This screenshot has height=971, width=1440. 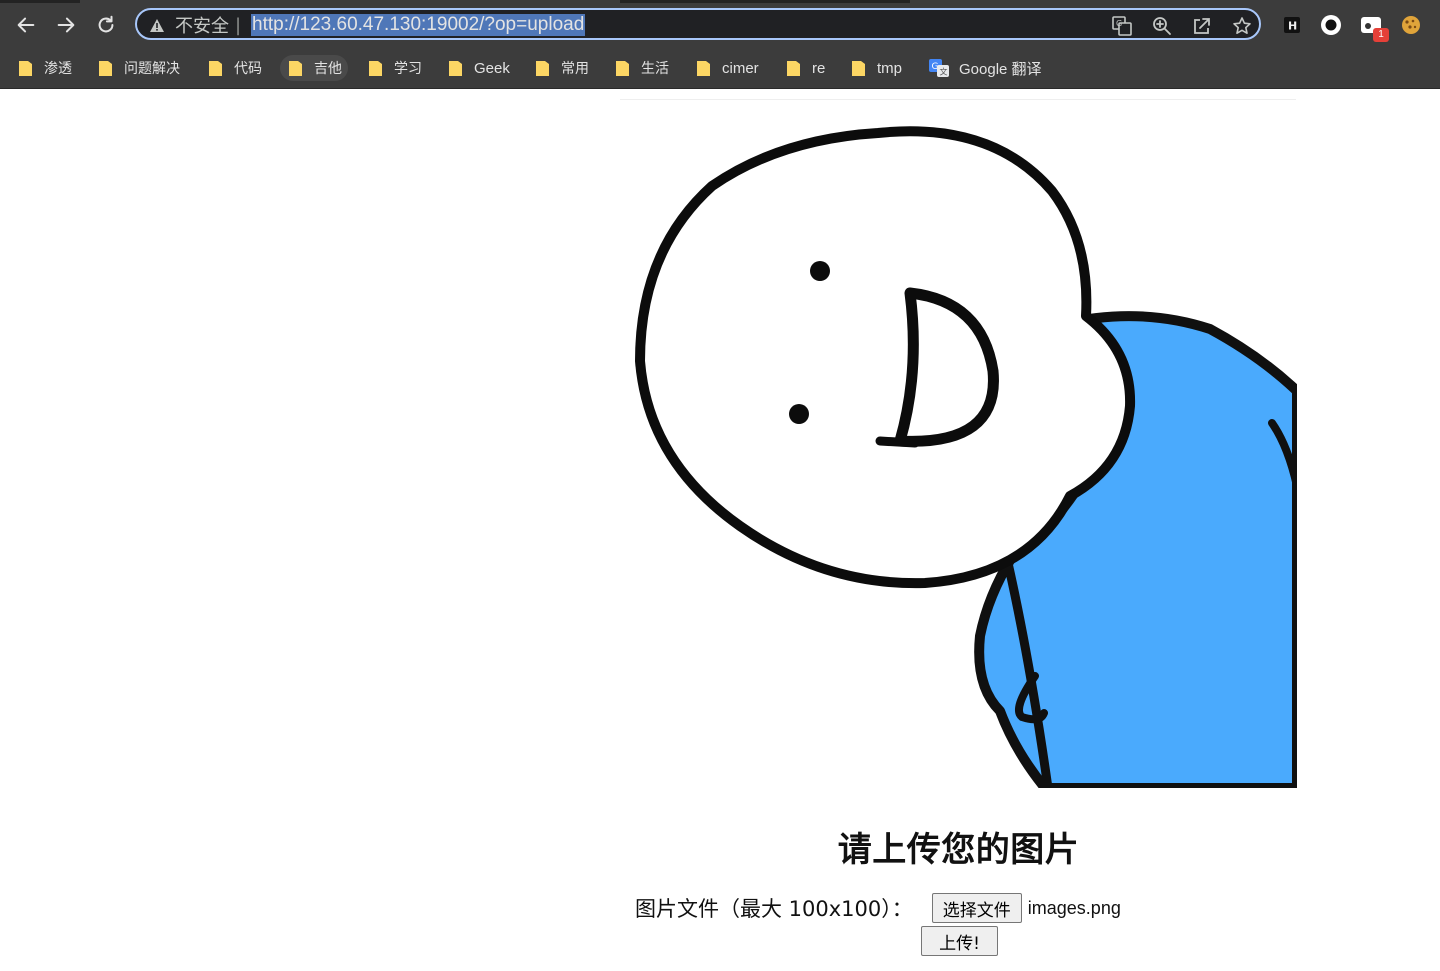 I want to click on reload-button, so click(x=106, y=25).